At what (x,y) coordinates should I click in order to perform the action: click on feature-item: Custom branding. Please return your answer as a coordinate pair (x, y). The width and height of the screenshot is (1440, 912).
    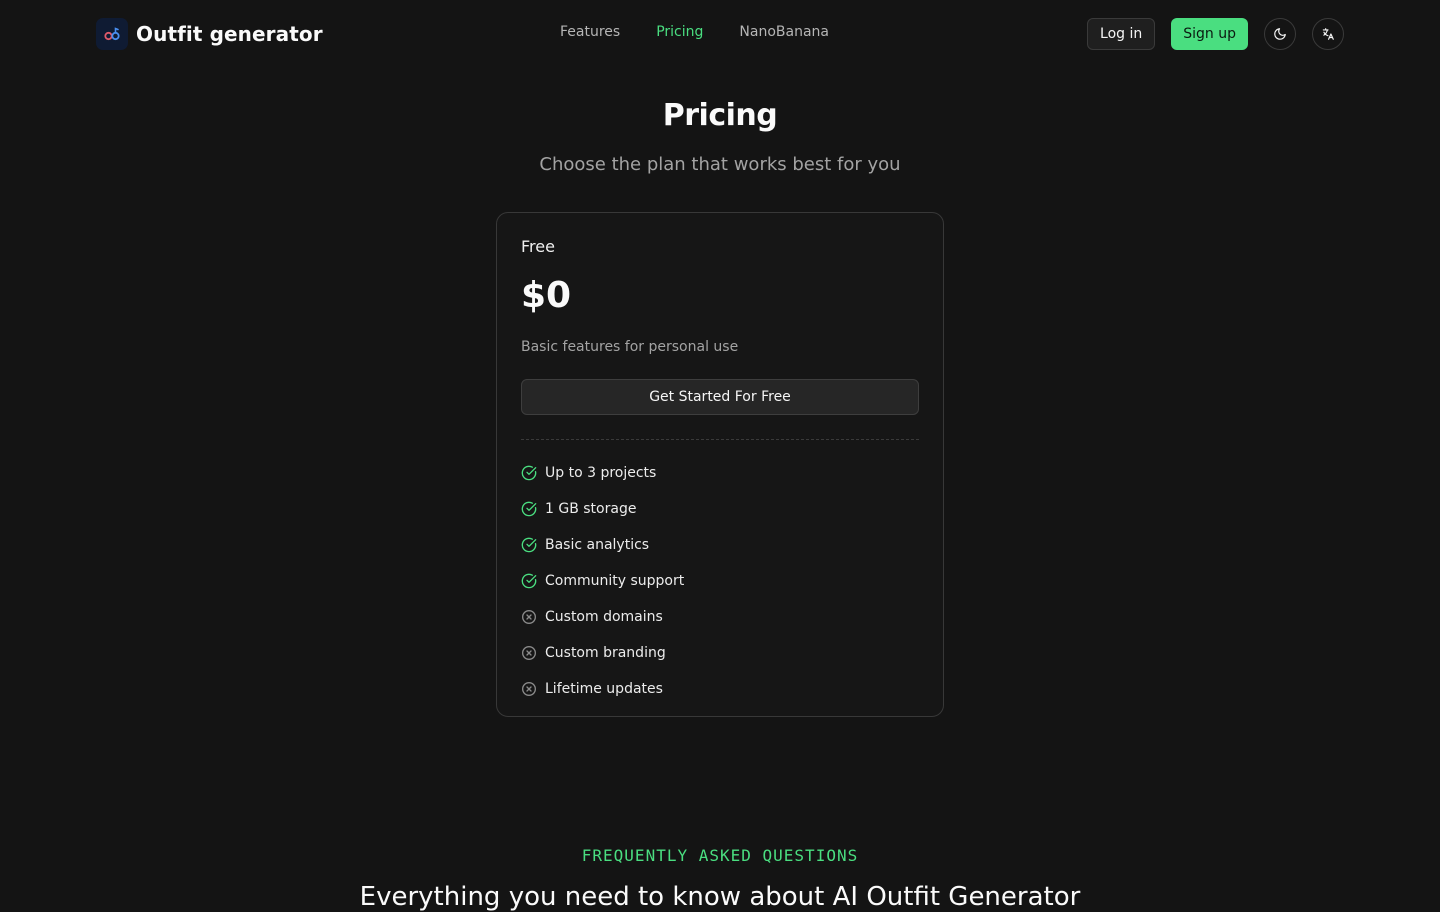
    Looking at the image, I should click on (602, 653).